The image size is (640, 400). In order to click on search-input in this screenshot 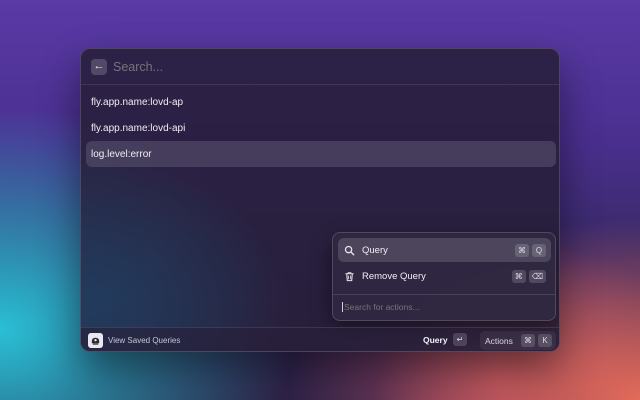, I will do `click(303, 66)`.